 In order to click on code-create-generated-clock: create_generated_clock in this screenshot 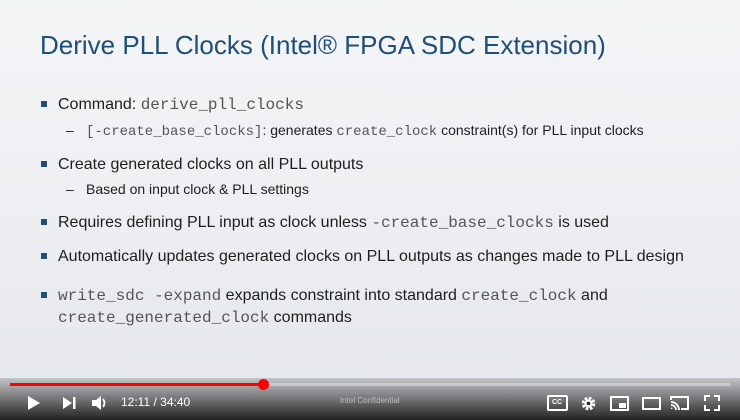, I will do `click(164, 318)`.